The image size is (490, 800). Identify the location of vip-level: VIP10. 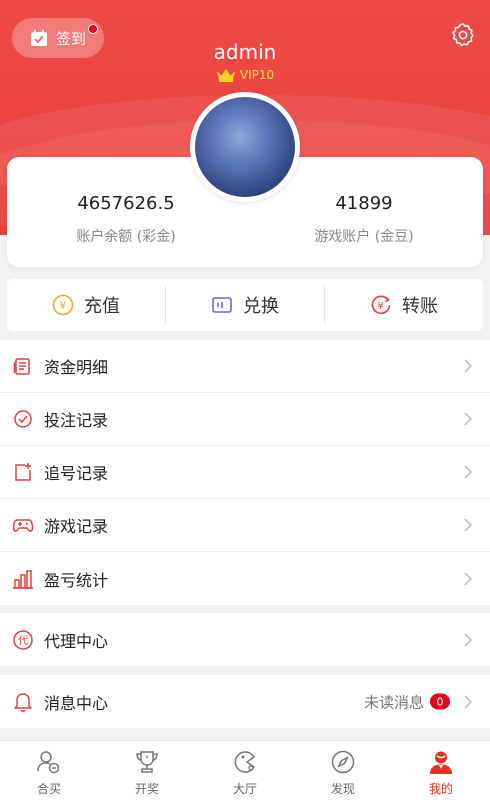
(245, 75).